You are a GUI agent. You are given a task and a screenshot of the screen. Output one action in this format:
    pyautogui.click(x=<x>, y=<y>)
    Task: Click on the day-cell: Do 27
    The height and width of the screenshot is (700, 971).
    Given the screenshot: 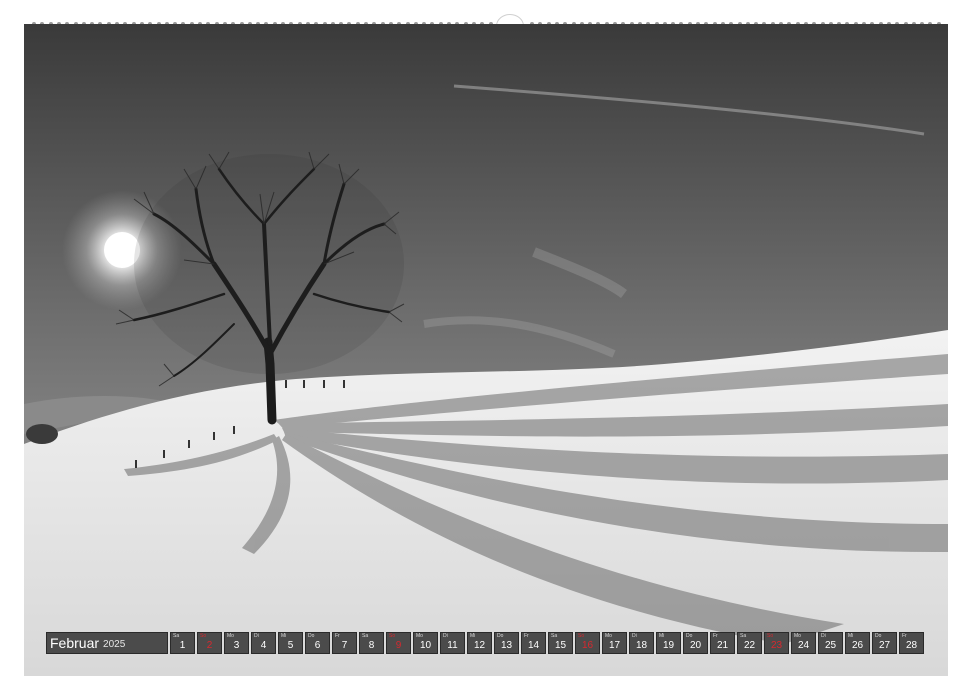 What is the action you would take?
    pyautogui.click(x=884, y=643)
    